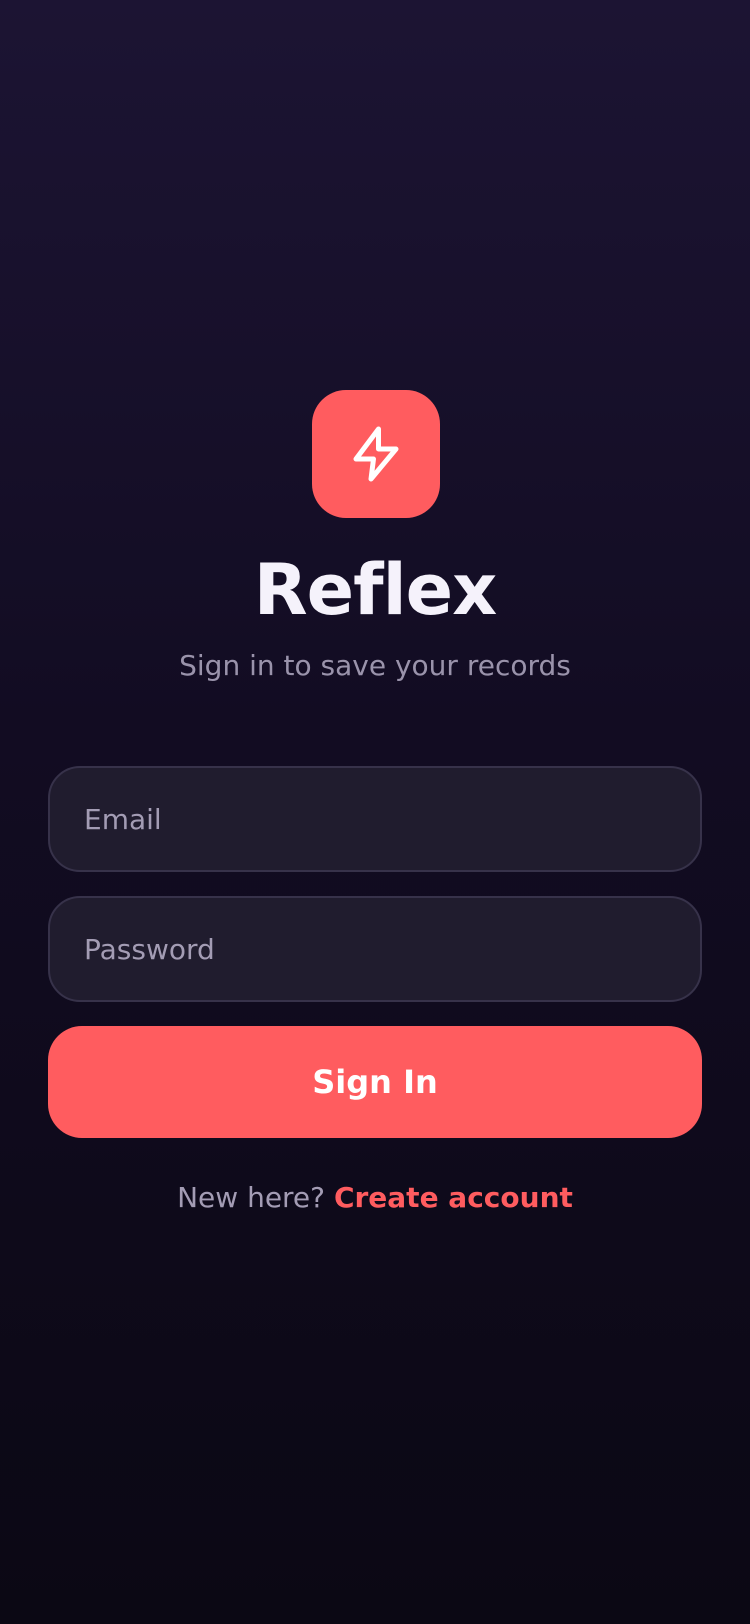 Image resolution: width=750 pixels, height=1624 pixels. Describe the element at coordinates (375, 819) in the screenshot. I see `email-input` at that location.